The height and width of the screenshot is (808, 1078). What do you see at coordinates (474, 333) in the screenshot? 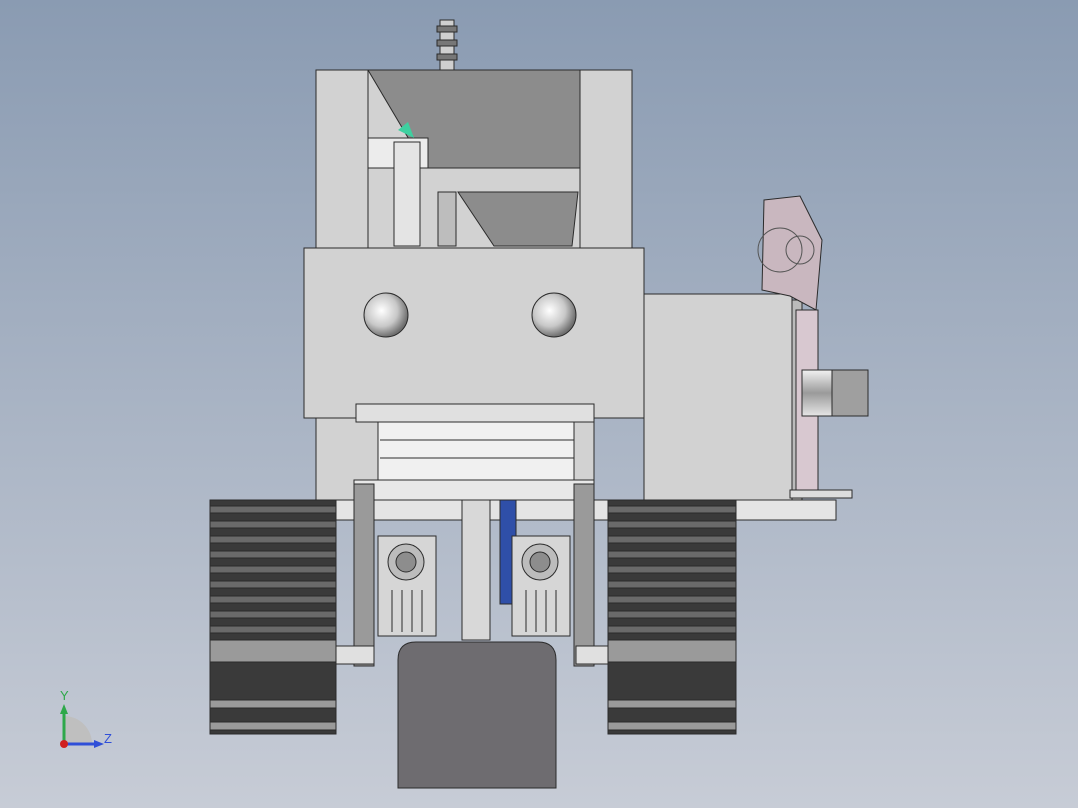
I see `main-housing` at bounding box center [474, 333].